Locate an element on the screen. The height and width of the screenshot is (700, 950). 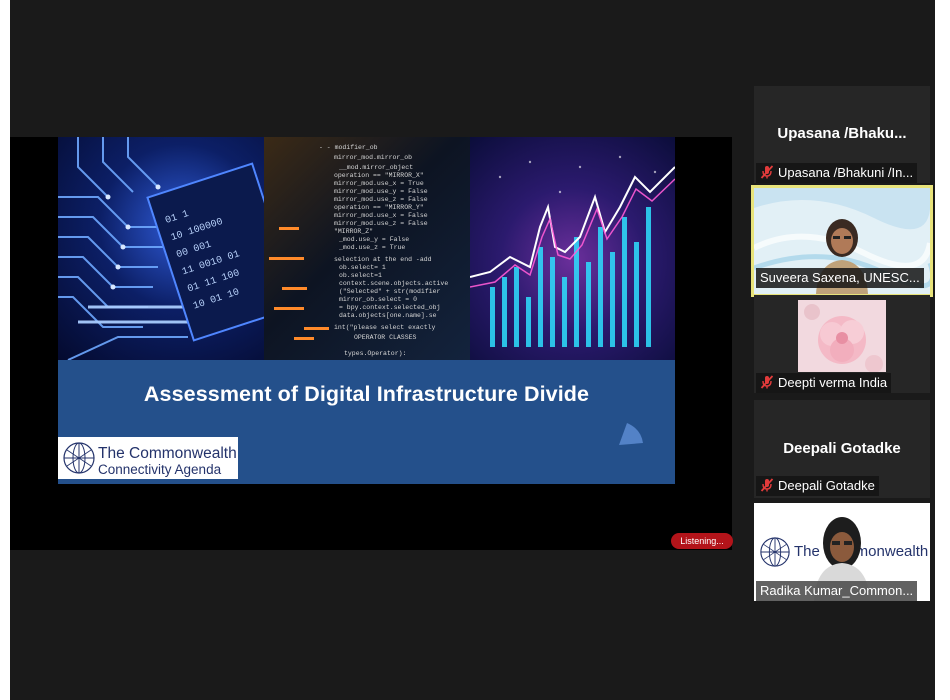
svg-text: mirror_mod.use_x = False is located at coordinates (381, 215).